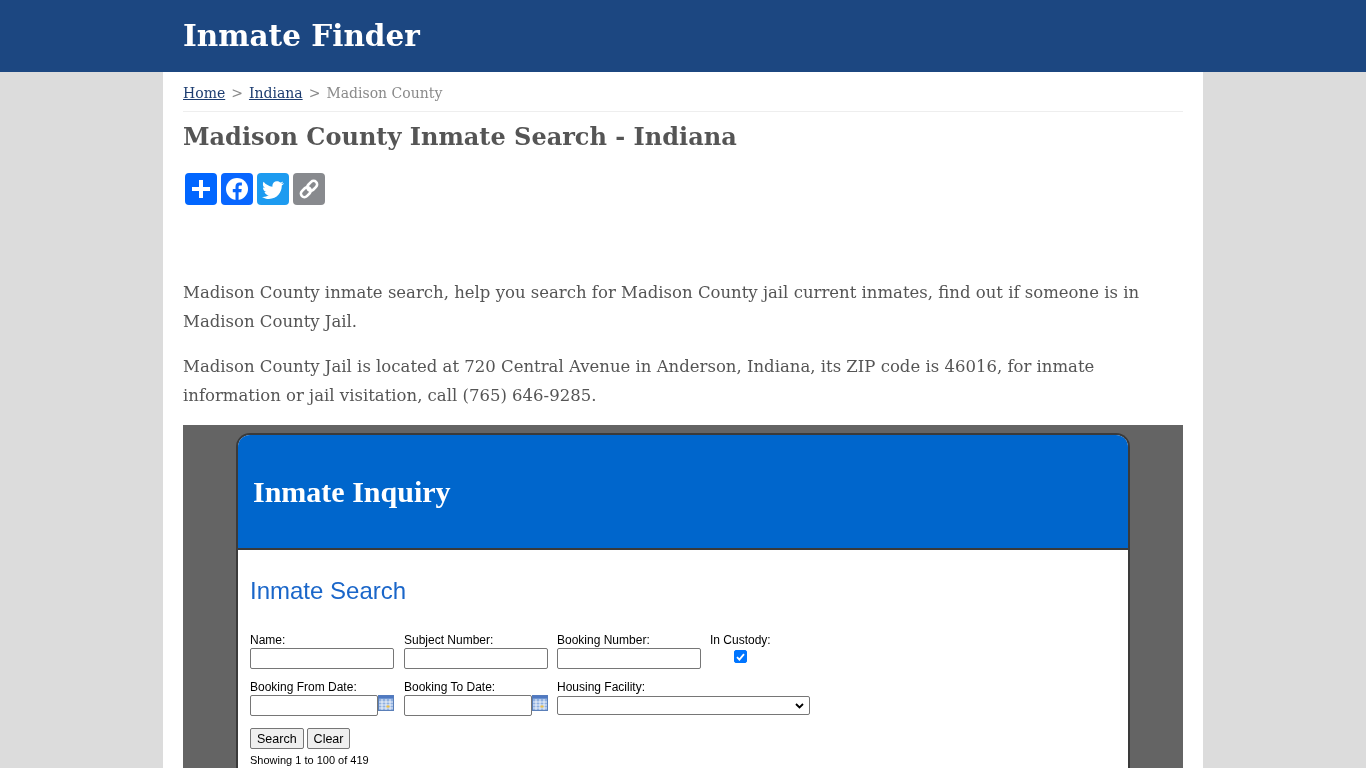  What do you see at coordinates (310, 760) in the screenshot?
I see `result-count: Showing 1 to 100 of 419` at bounding box center [310, 760].